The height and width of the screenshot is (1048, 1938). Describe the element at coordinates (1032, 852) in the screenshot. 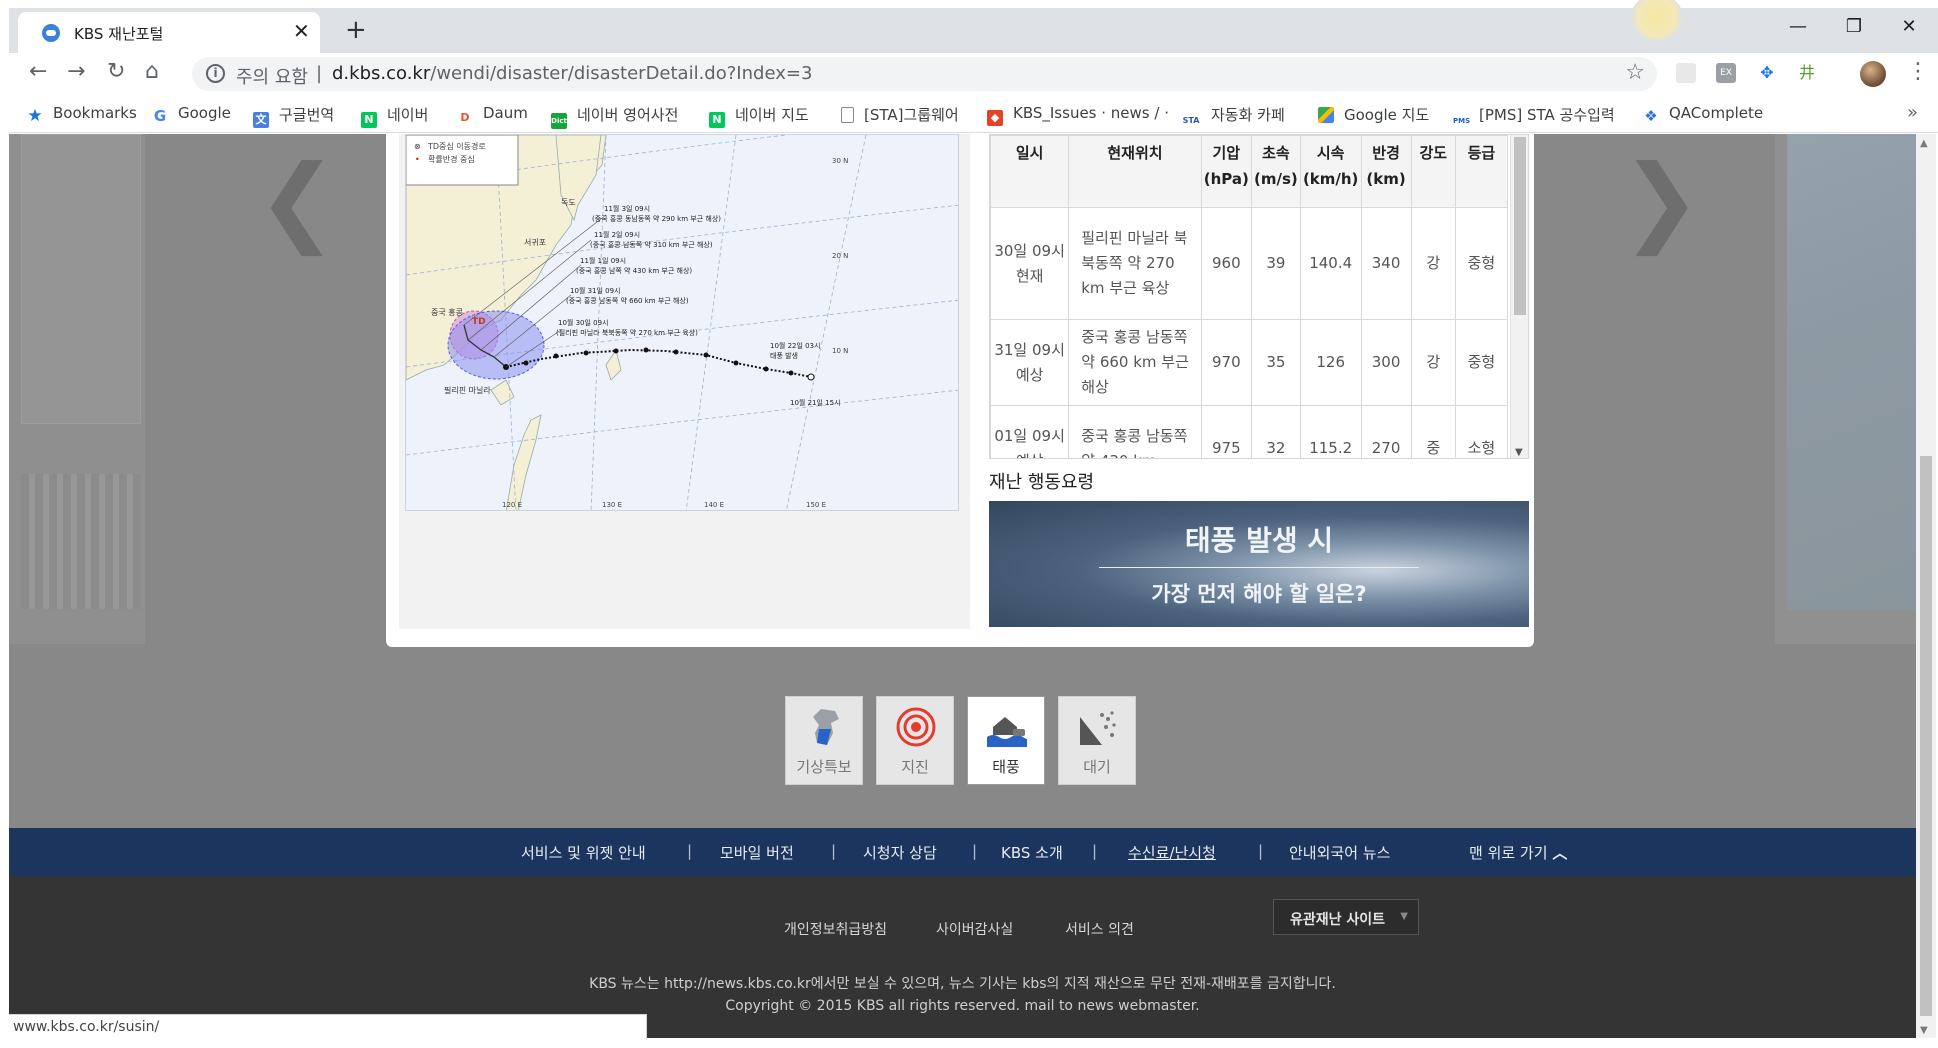

I see `footer-link-about: KBS 소개` at that location.